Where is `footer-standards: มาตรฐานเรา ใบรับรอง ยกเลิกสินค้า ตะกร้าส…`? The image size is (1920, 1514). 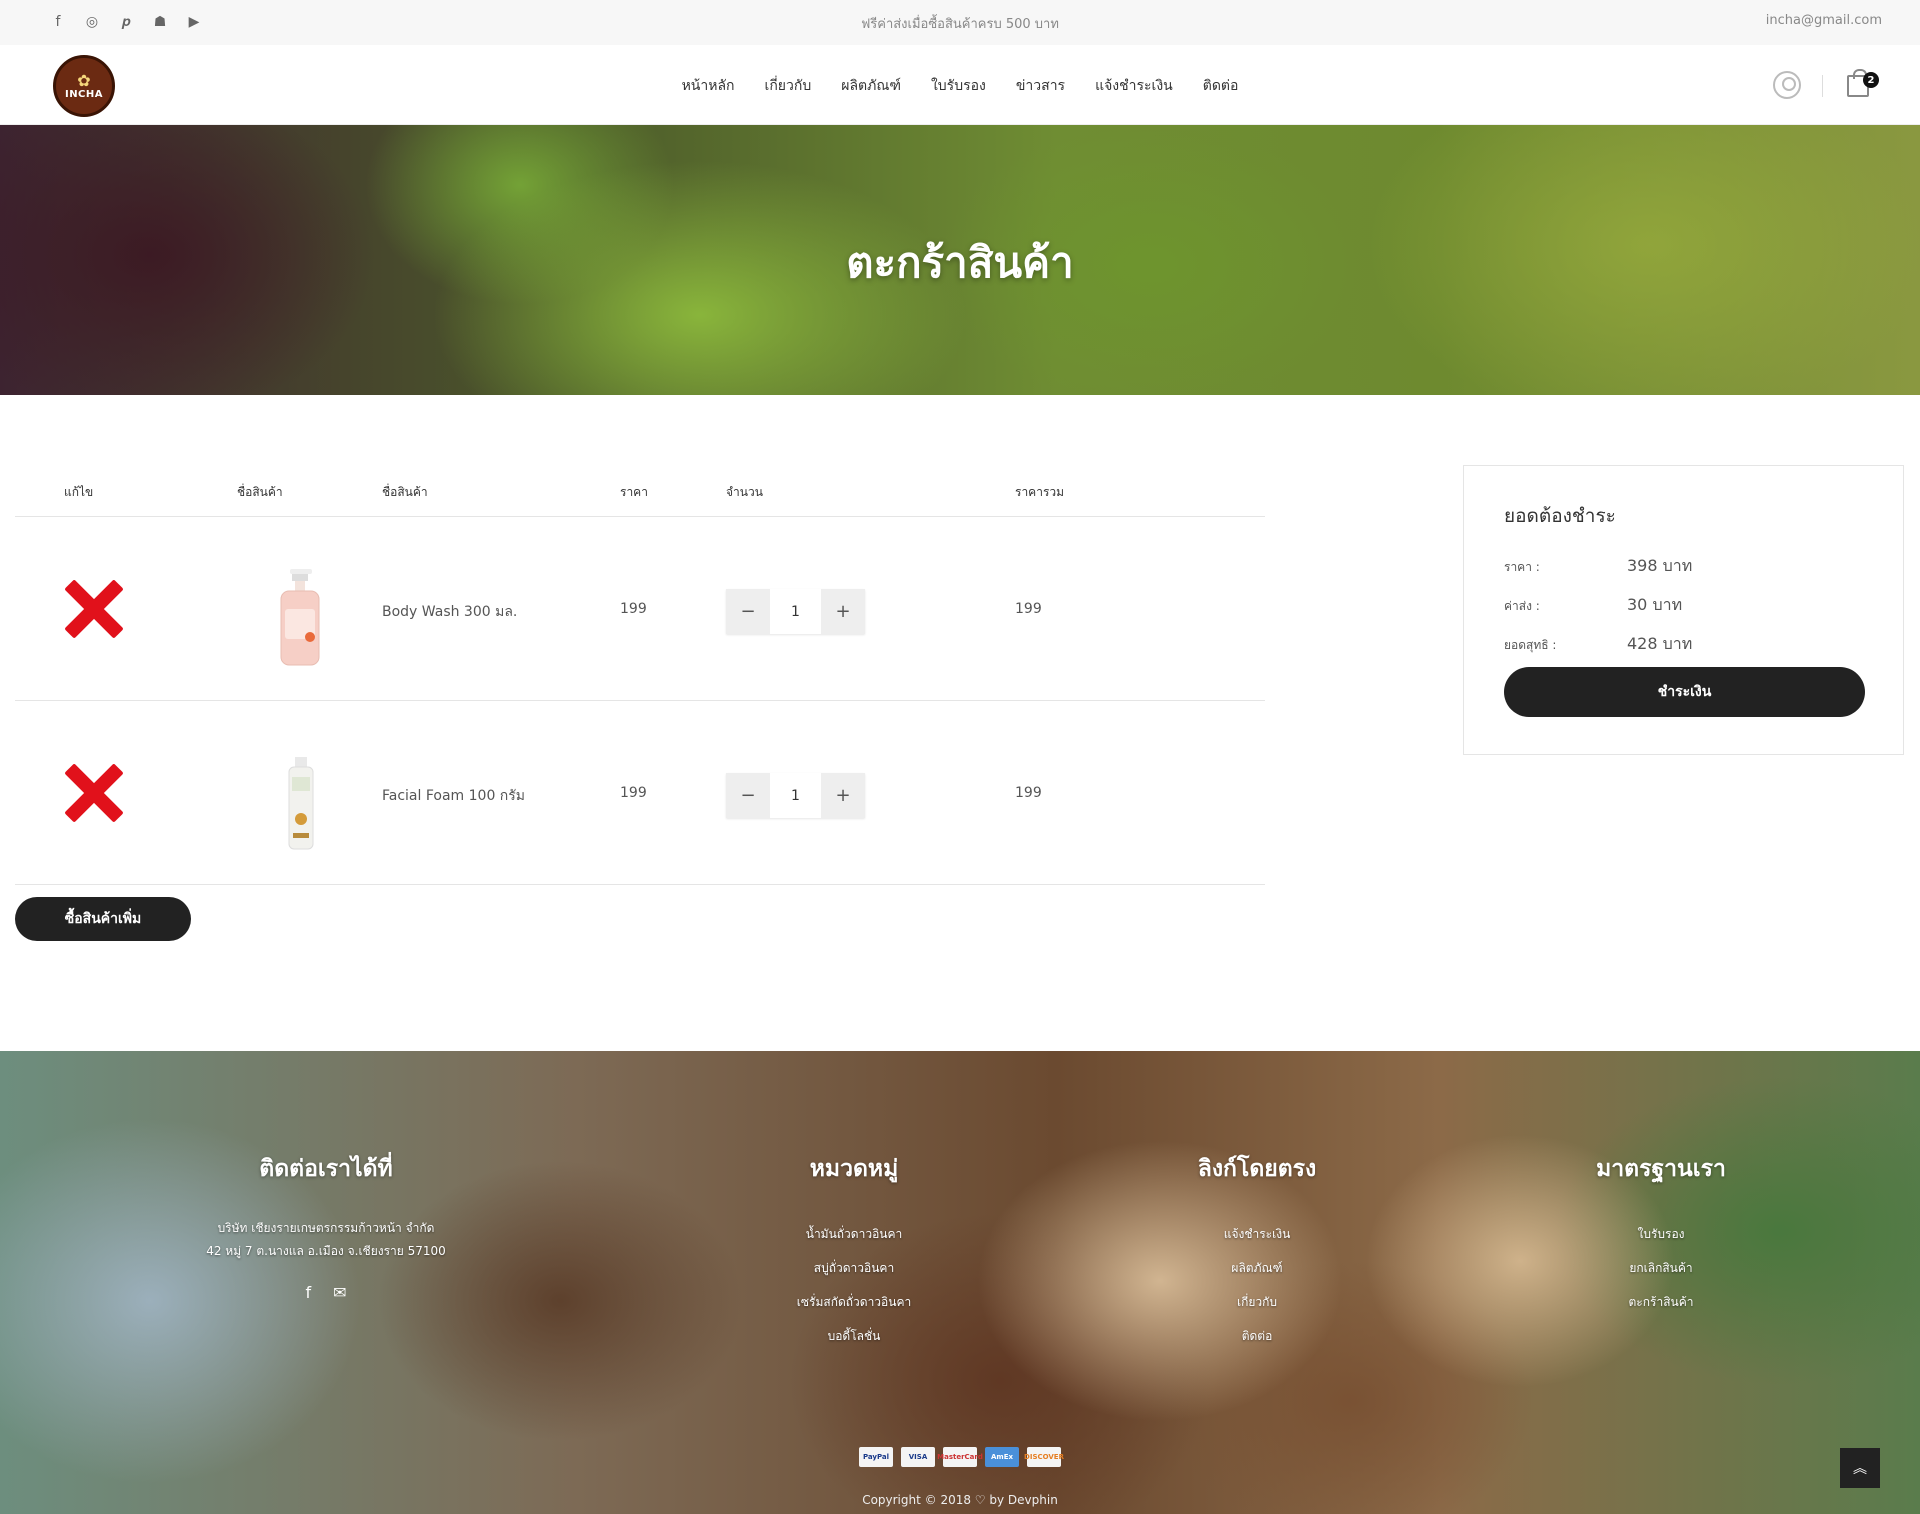 footer-standards: มาตรฐานเรา ใบรับรอง ยกเลิกสินค้า ตะกร้าส… is located at coordinates (1661, 1235).